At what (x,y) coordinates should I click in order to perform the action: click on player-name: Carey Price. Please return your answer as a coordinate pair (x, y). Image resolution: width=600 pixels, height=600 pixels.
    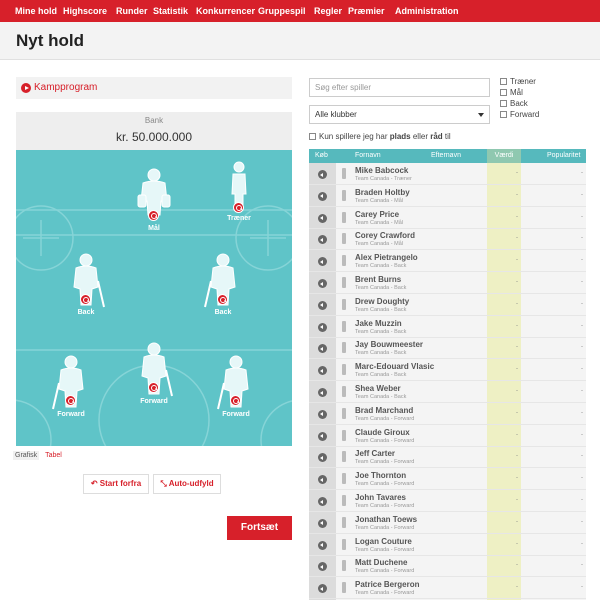
    Looking at the image, I should click on (377, 214).